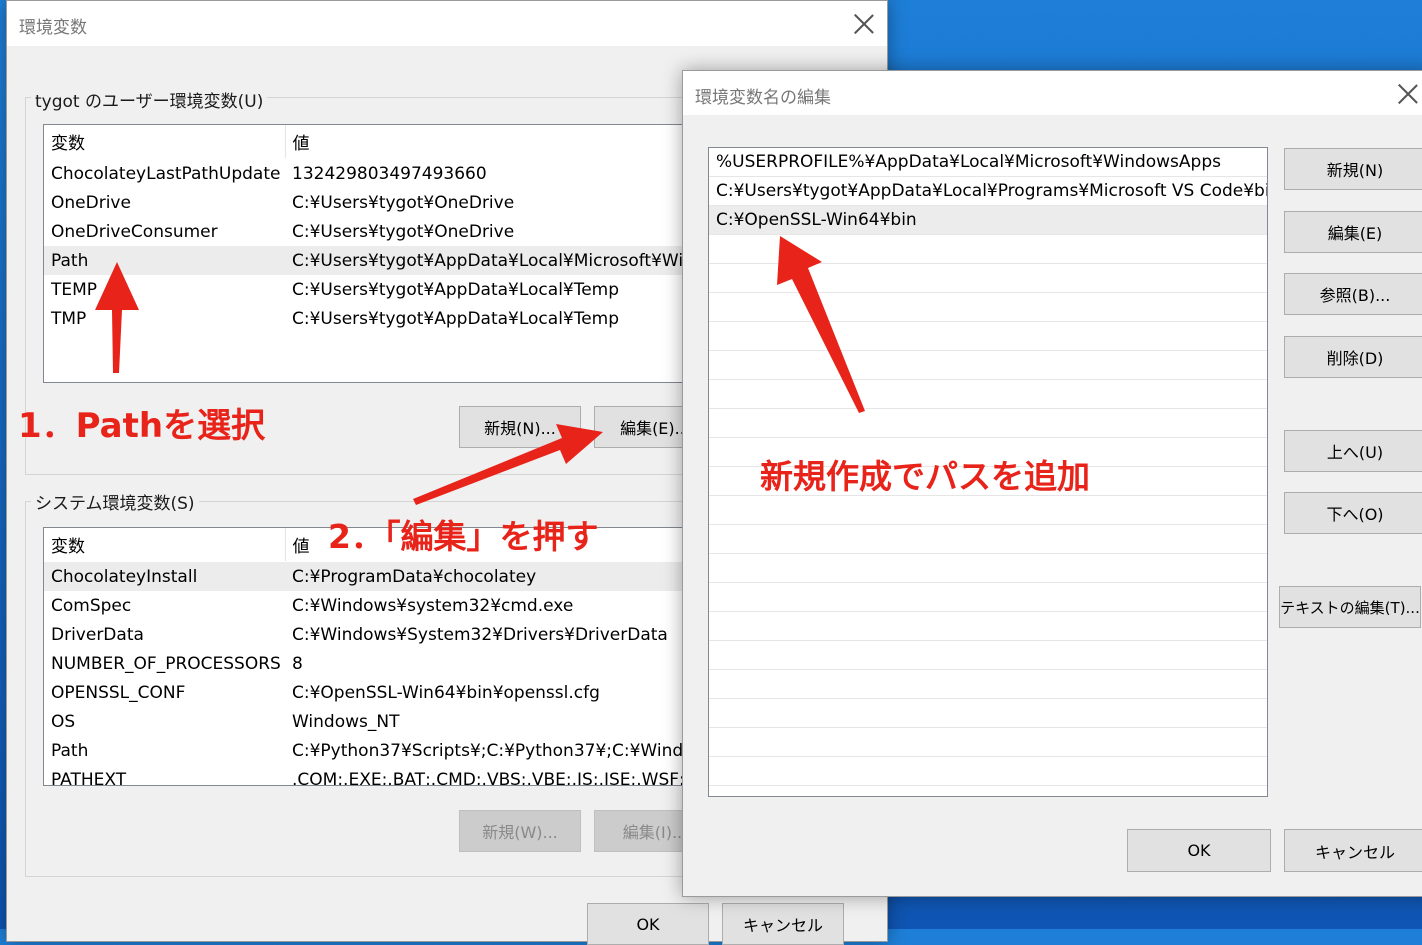 This screenshot has height=945, width=1422. Describe the element at coordinates (508, 464) in the screenshot. I see `arrow-to-edit-button` at that location.